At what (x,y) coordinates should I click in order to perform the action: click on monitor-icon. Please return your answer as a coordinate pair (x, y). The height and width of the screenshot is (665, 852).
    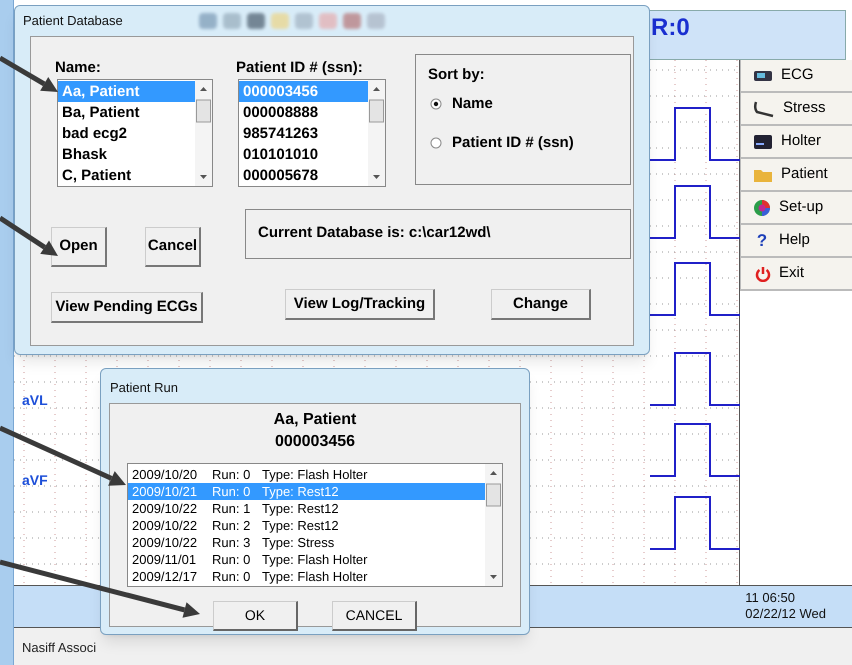
    Looking at the image, I should click on (763, 142).